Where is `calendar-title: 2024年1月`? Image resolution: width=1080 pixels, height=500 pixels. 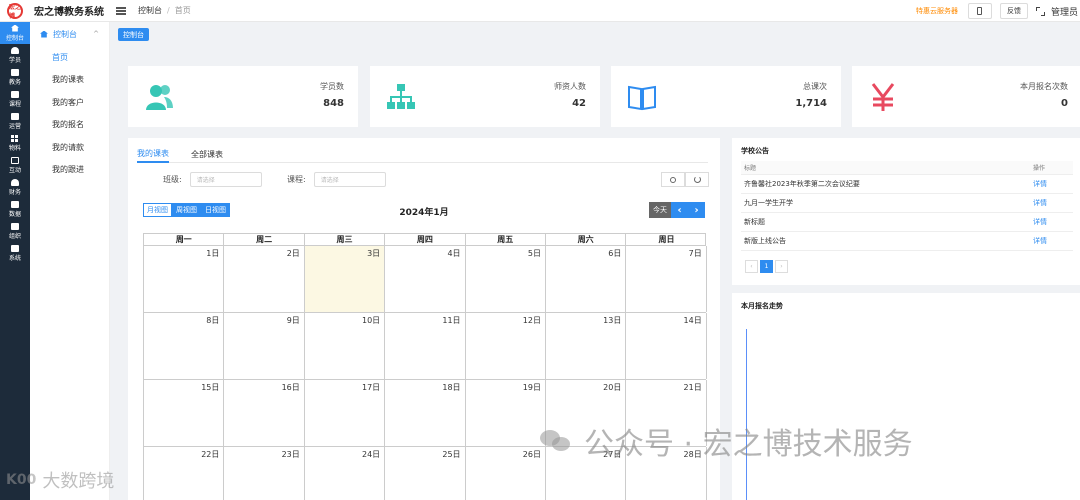 calendar-title: 2024年1月 is located at coordinates (424, 213).